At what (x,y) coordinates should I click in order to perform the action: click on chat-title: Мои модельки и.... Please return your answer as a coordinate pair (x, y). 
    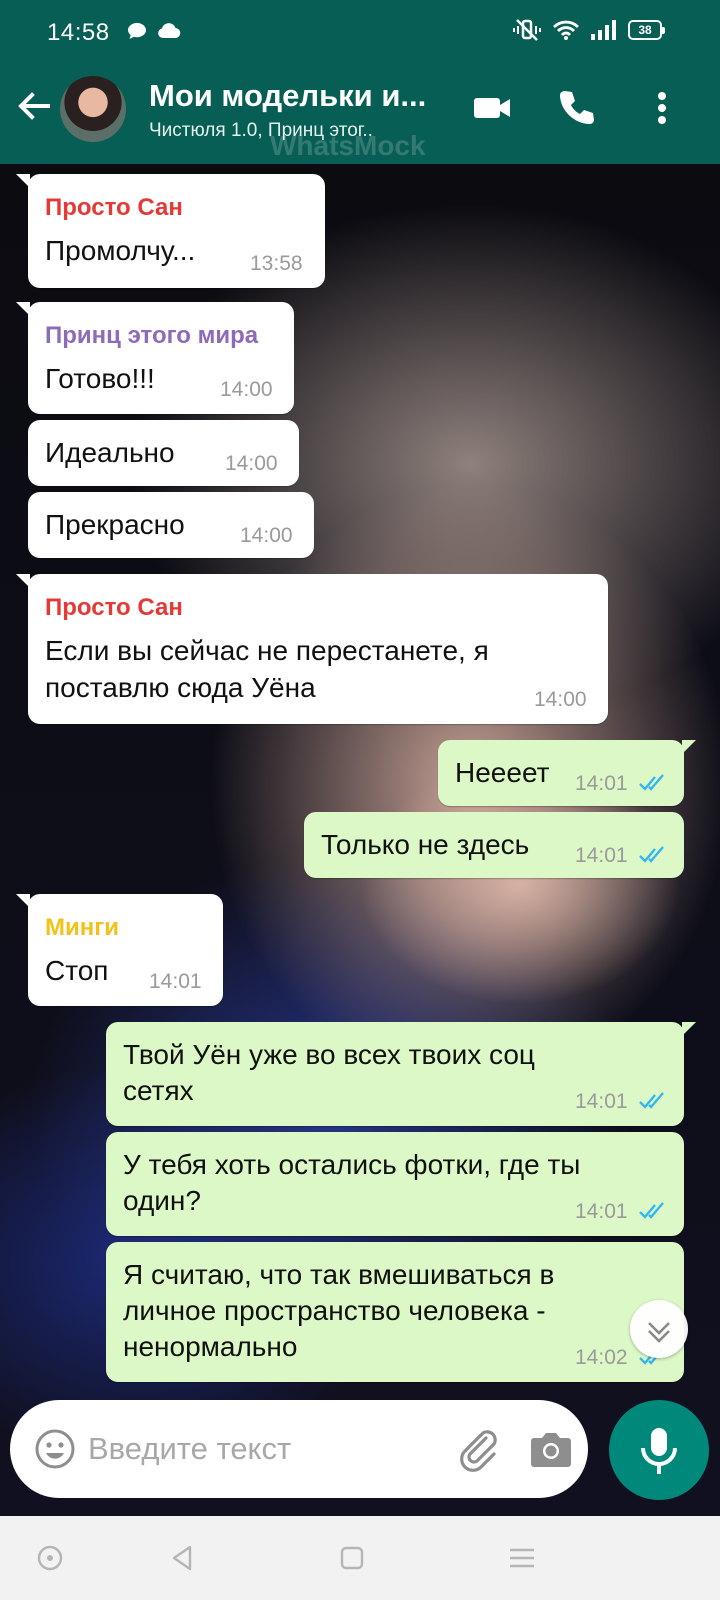
    Looking at the image, I should click on (287, 96).